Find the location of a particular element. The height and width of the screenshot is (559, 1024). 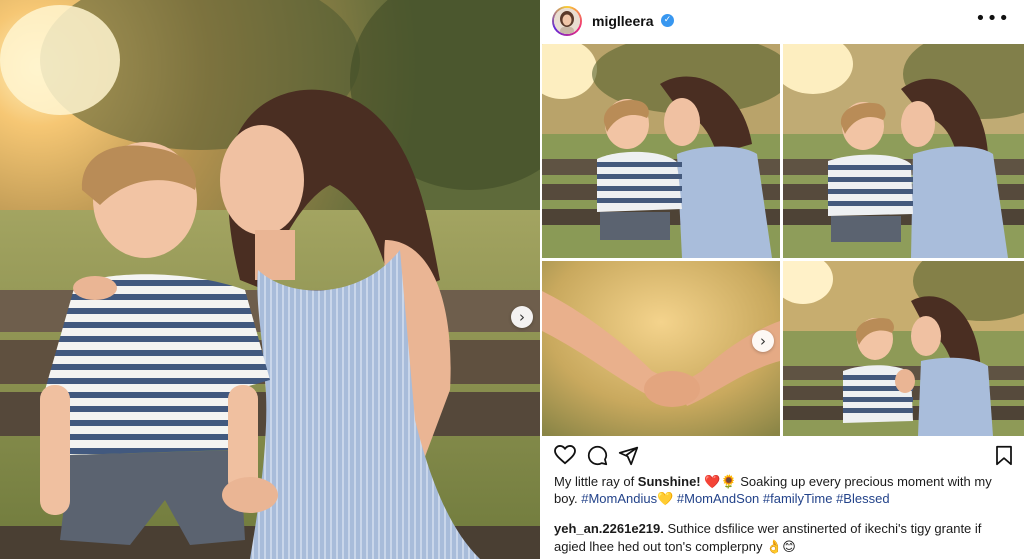

photo-holding-hands is located at coordinates (661, 348).